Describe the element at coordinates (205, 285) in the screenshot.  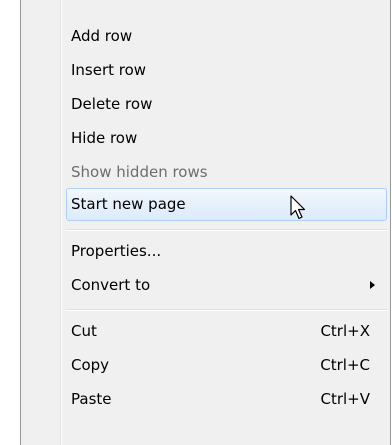
I see `menu-item-convert-to: Convert to` at that location.